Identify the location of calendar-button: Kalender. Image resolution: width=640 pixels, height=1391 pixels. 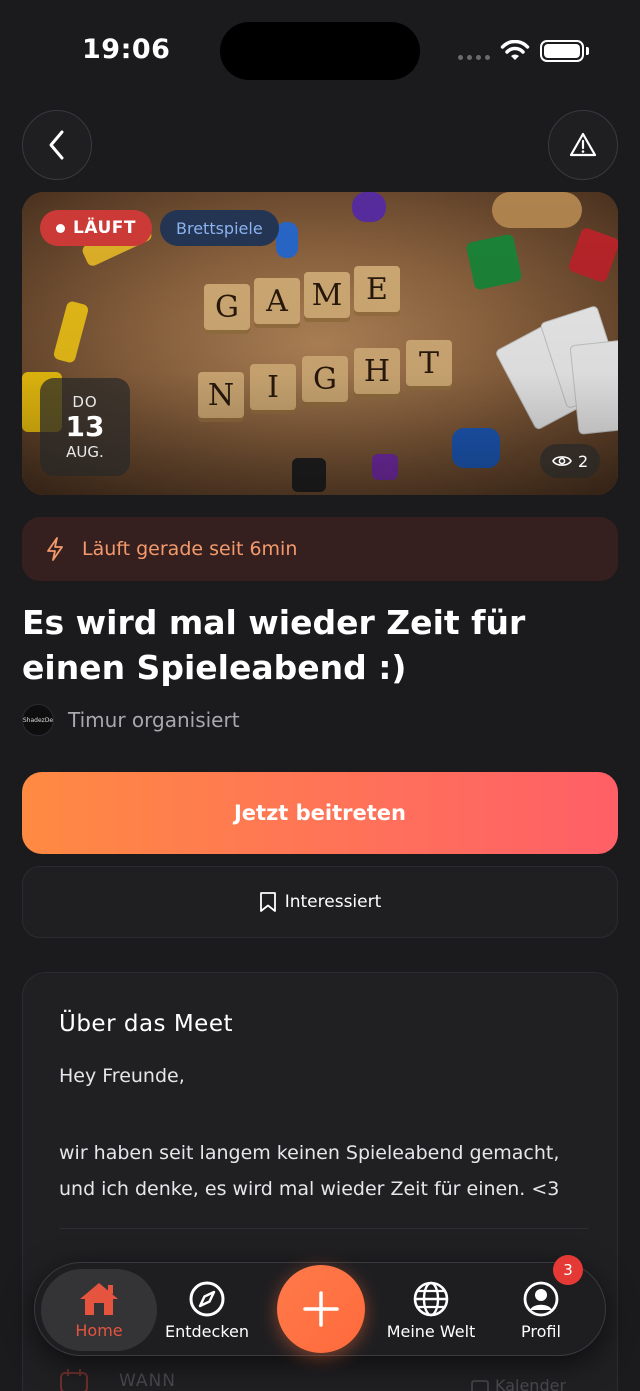
(518, 1383).